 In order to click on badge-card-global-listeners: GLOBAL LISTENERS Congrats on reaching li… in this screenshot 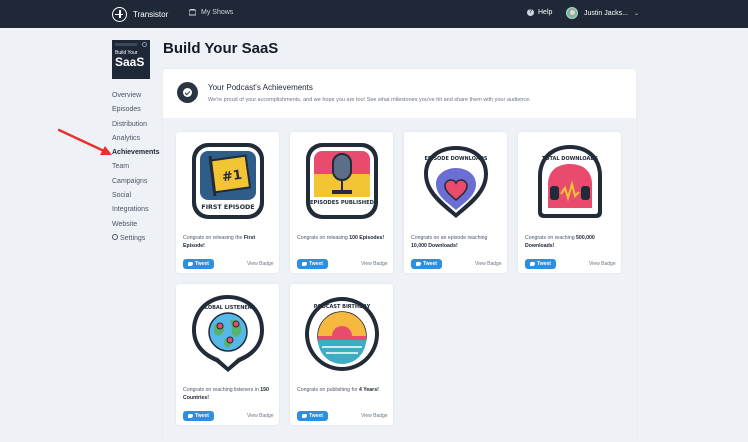, I will do `click(227, 354)`.